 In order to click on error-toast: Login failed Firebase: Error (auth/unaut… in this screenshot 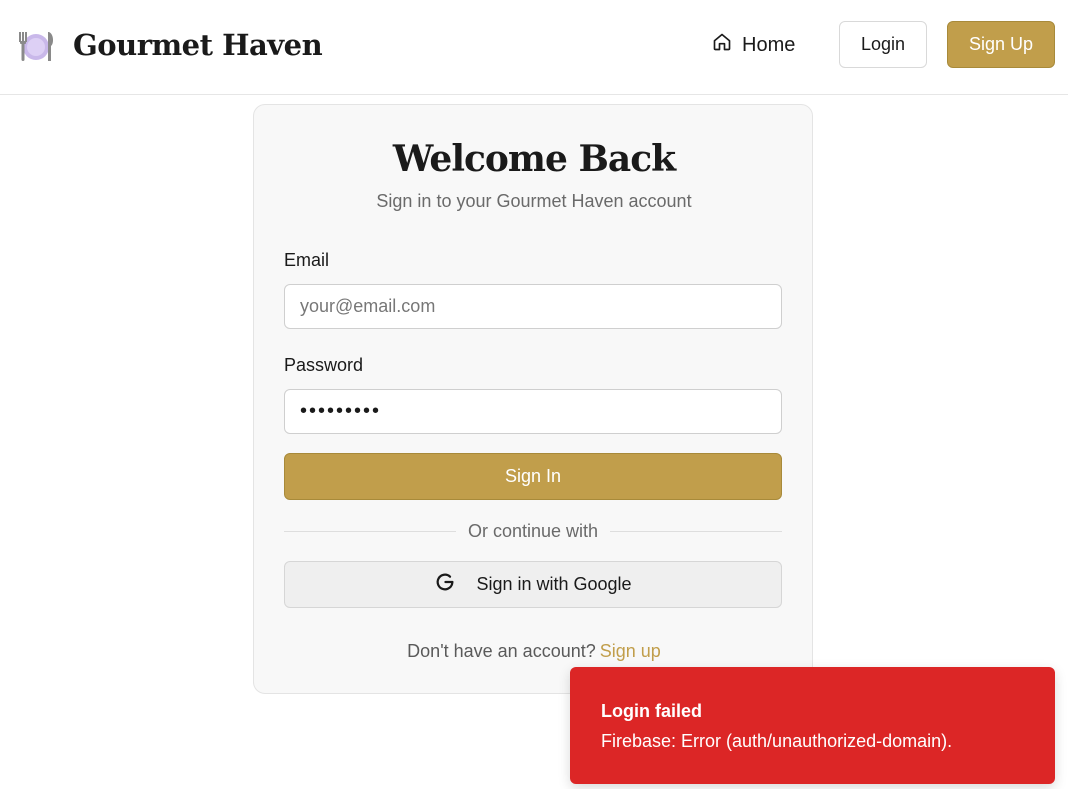, I will do `click(812, 725)`.